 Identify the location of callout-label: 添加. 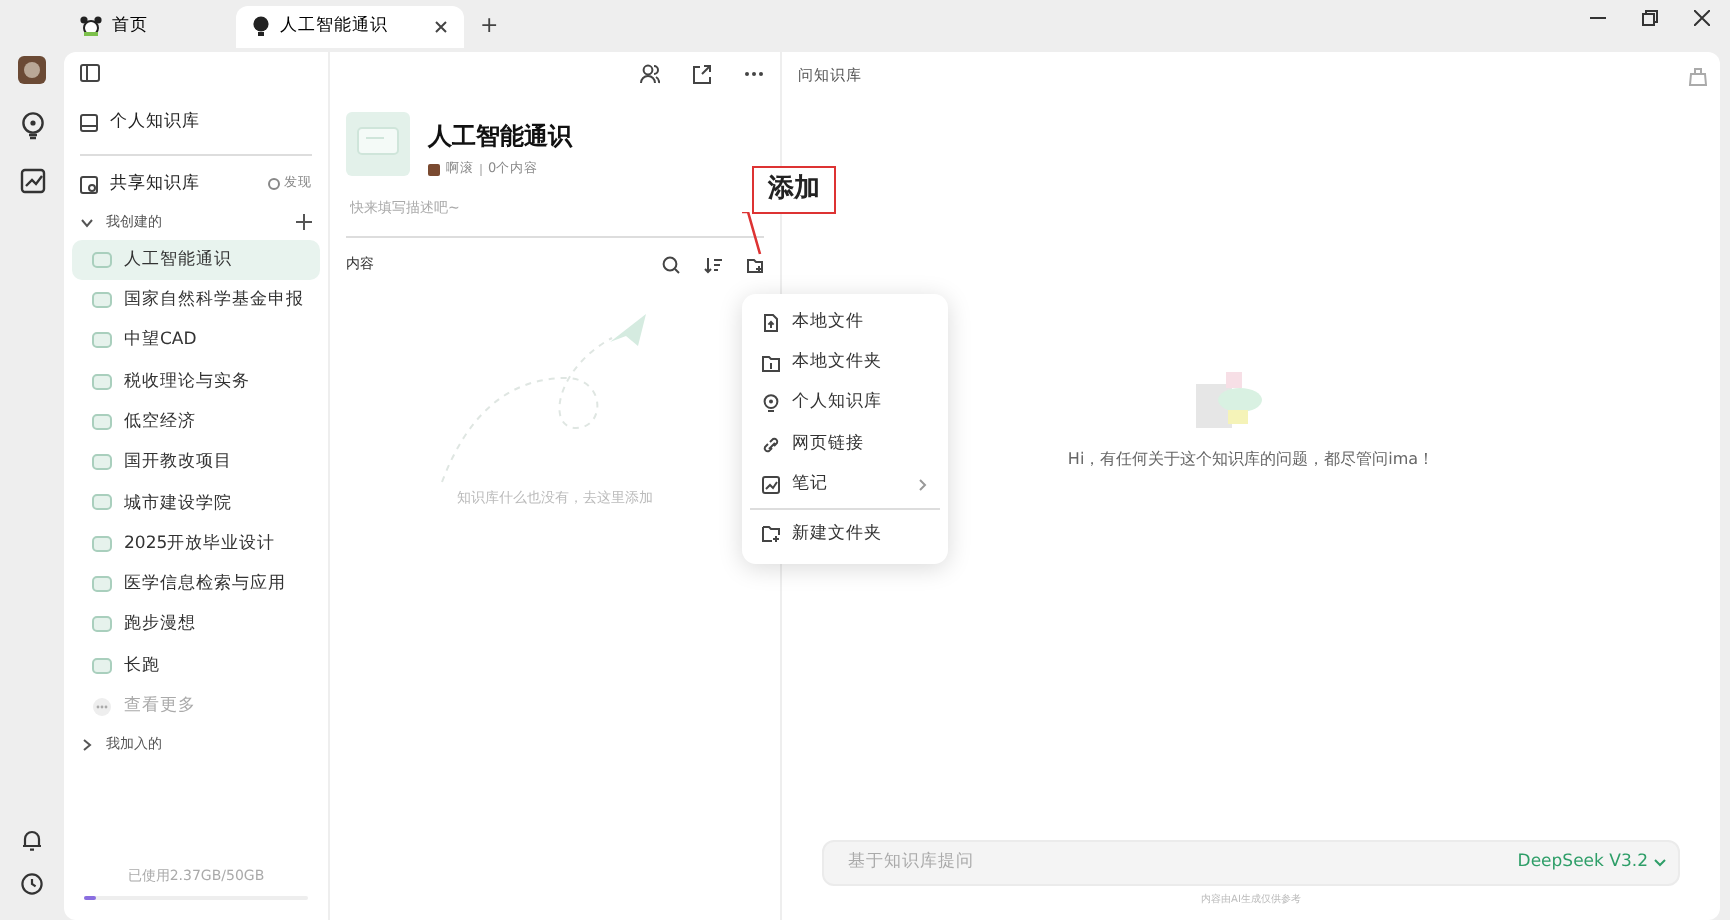
(794, 189).